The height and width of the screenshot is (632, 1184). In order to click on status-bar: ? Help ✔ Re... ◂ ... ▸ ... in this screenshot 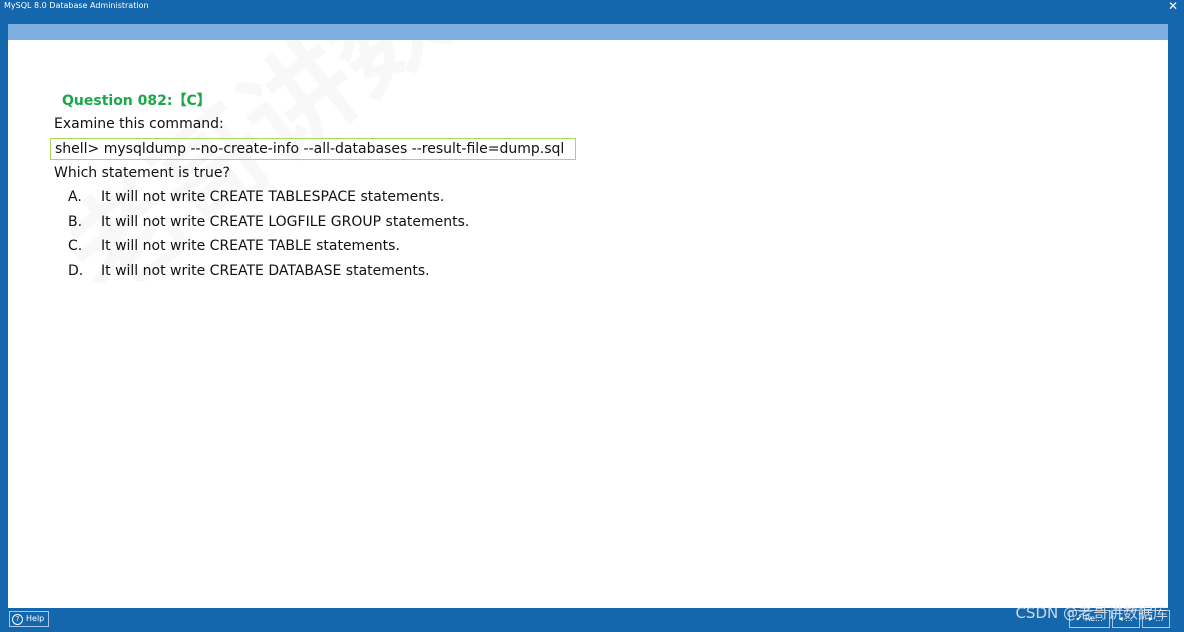, I will do `click(592, 620)`.